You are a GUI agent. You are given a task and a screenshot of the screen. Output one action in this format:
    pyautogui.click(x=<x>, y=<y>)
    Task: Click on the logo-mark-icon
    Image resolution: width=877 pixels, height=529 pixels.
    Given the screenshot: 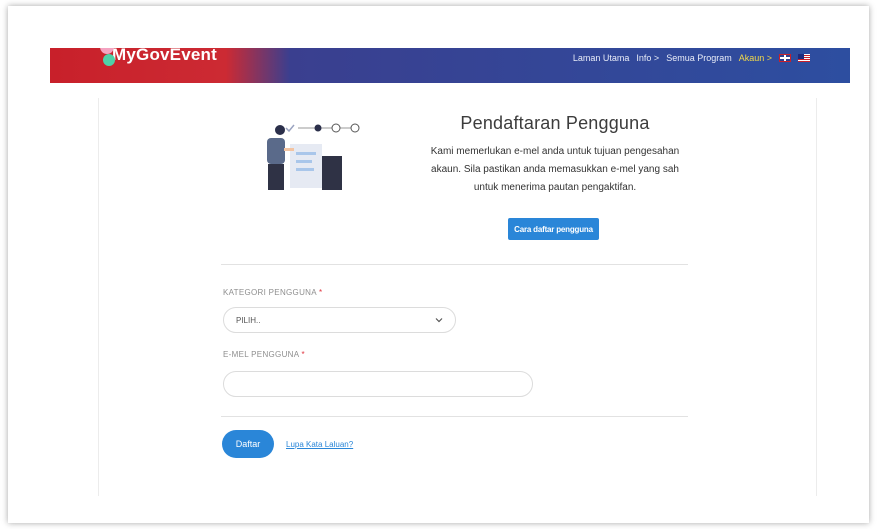 What is the action you would take?
    pyautogui.click(x=108, y=59)
    